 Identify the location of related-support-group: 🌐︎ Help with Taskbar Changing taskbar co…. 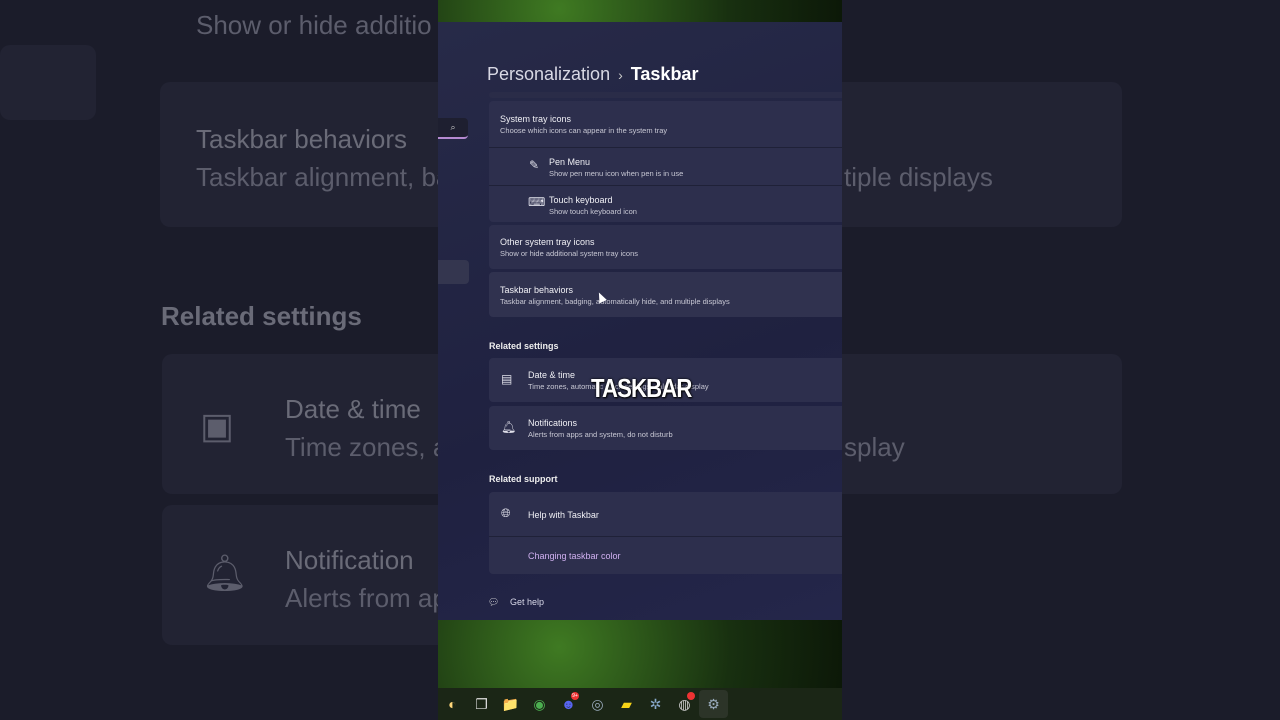
(665, 533).